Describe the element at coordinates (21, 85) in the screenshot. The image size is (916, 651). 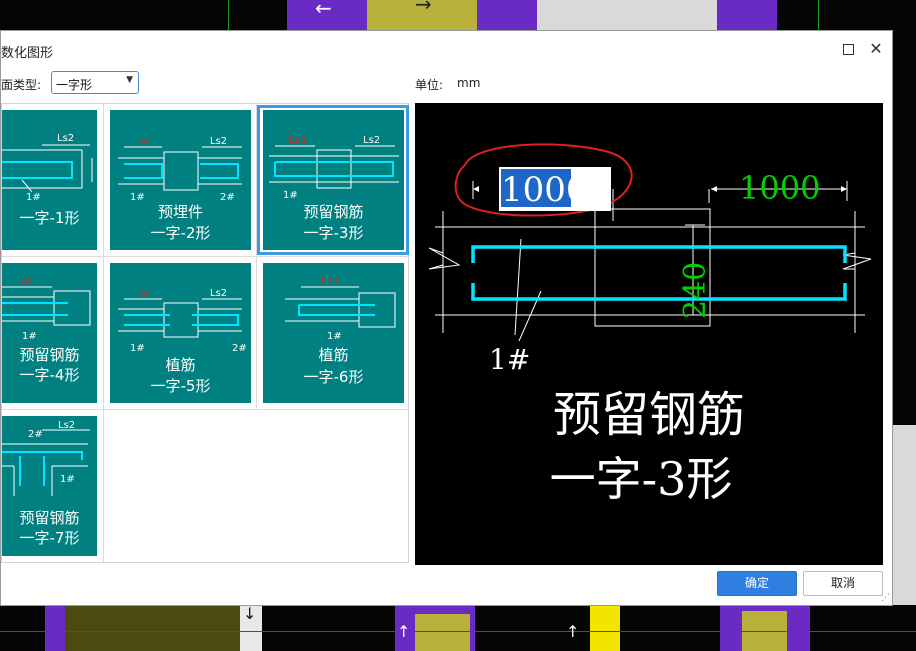
I see `section-type-label: 面类型:` at that location.